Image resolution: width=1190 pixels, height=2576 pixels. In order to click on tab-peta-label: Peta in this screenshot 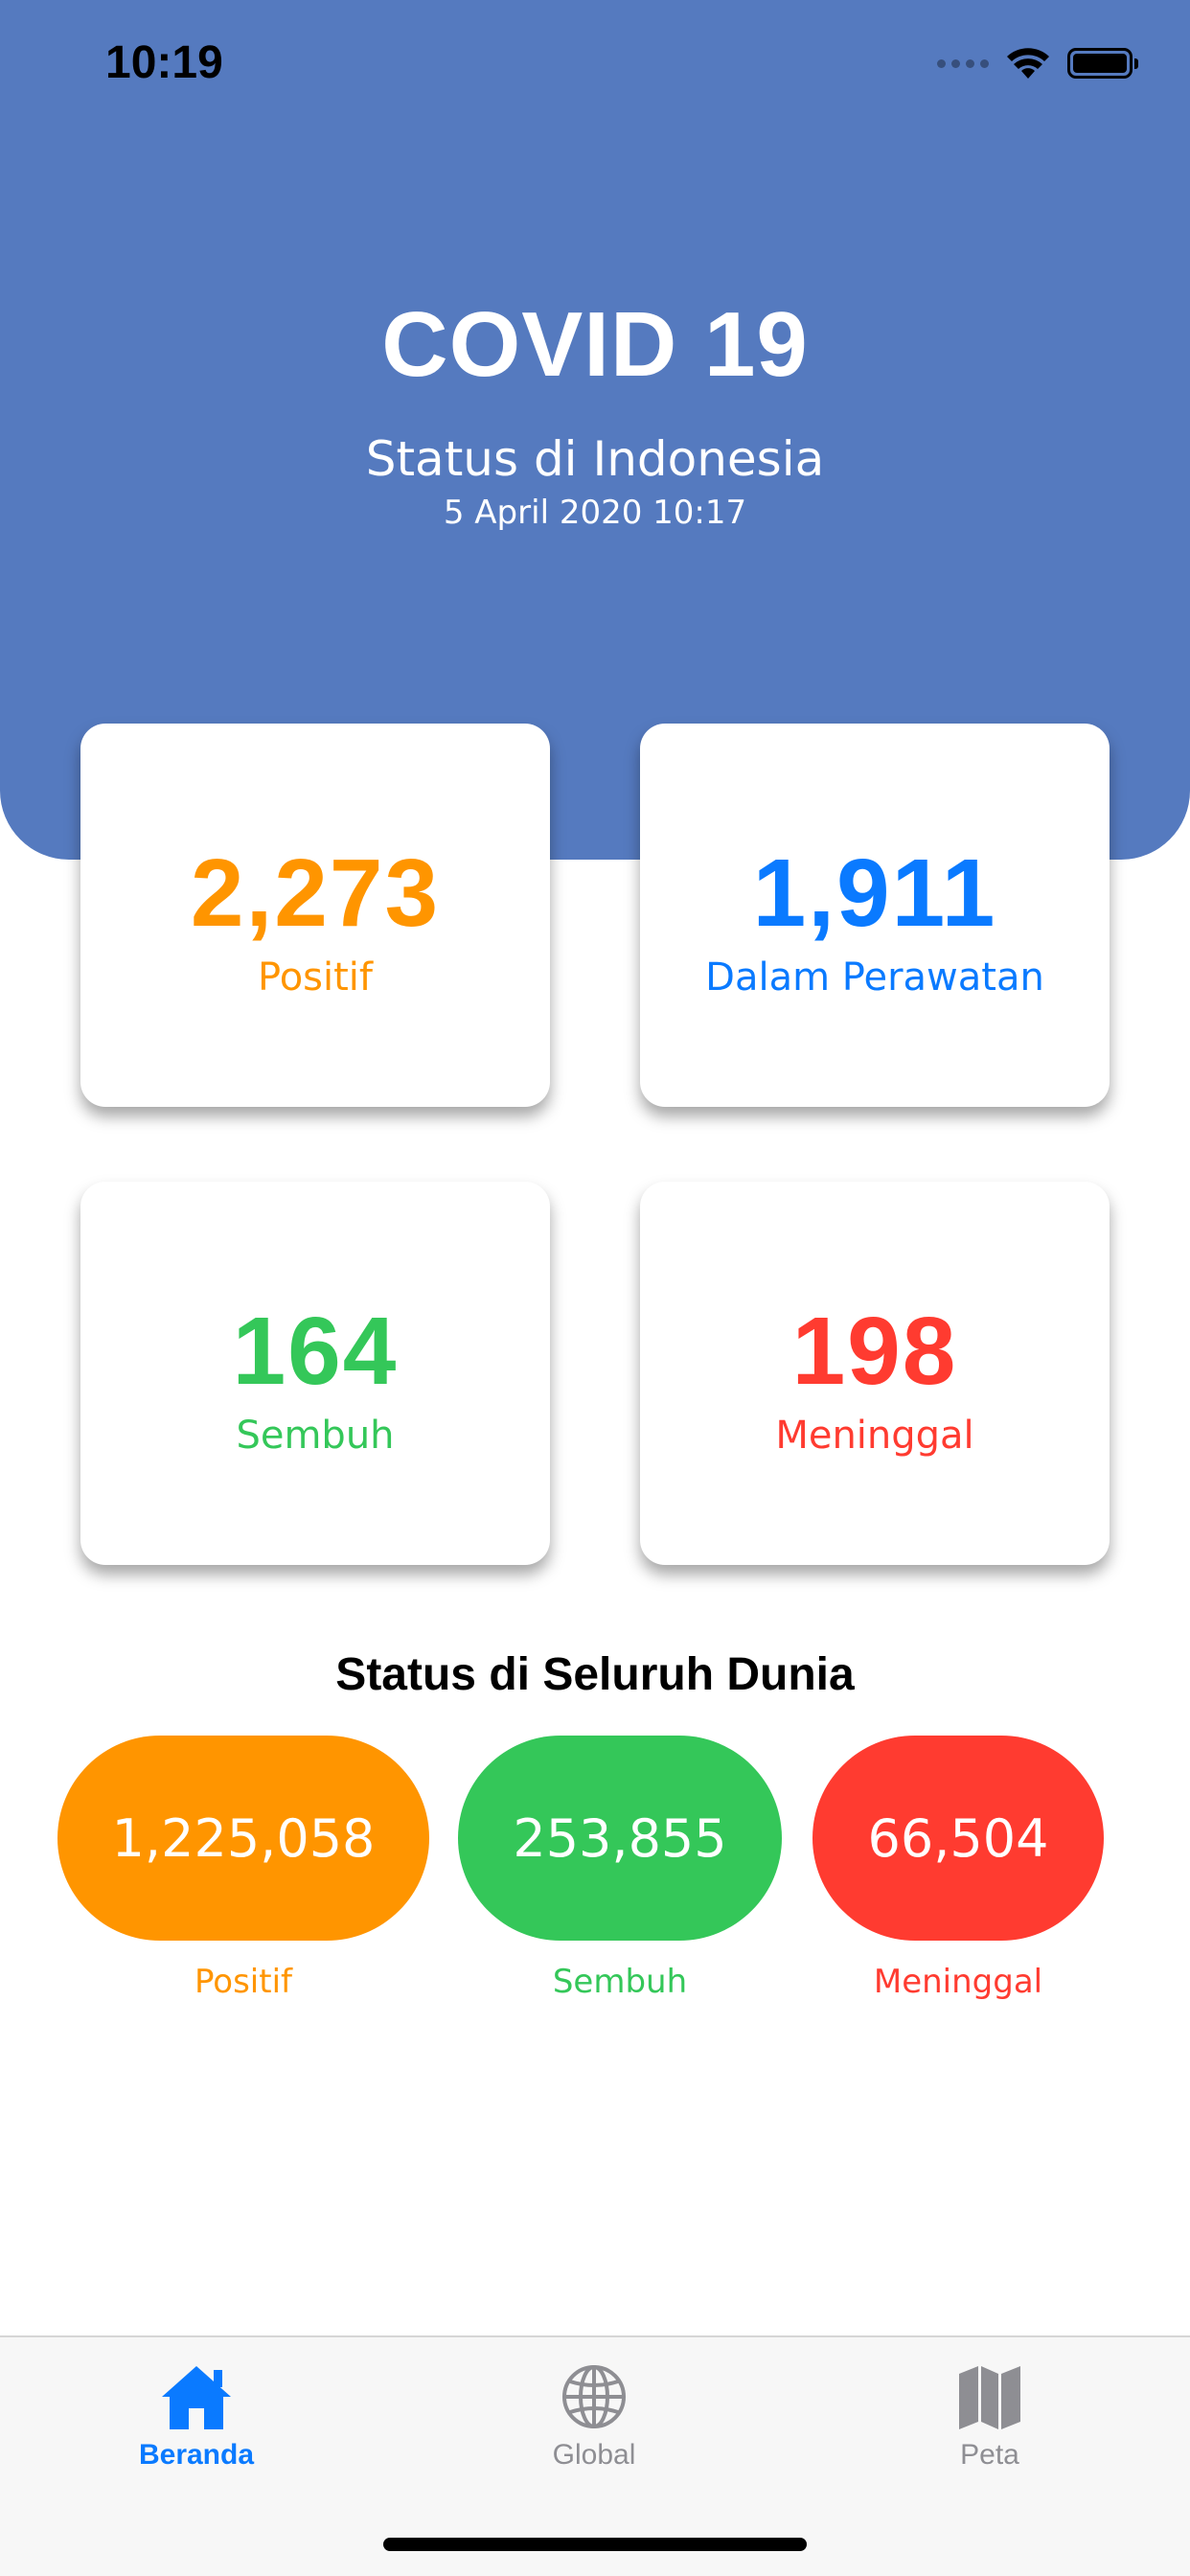, I will do `click(989, 2455)`.